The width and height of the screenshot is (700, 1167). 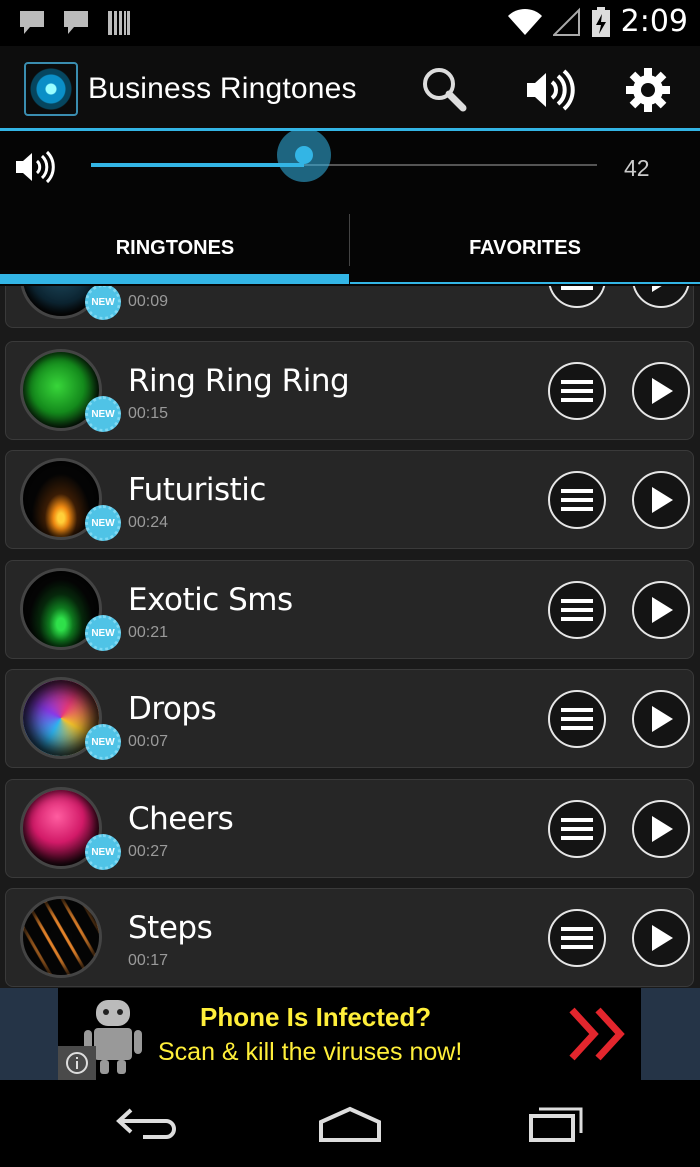 What do you see at coordinates (174, 279) in the screenshot?
I see `tab-selected-indicator` at bounding box center [174, 279].